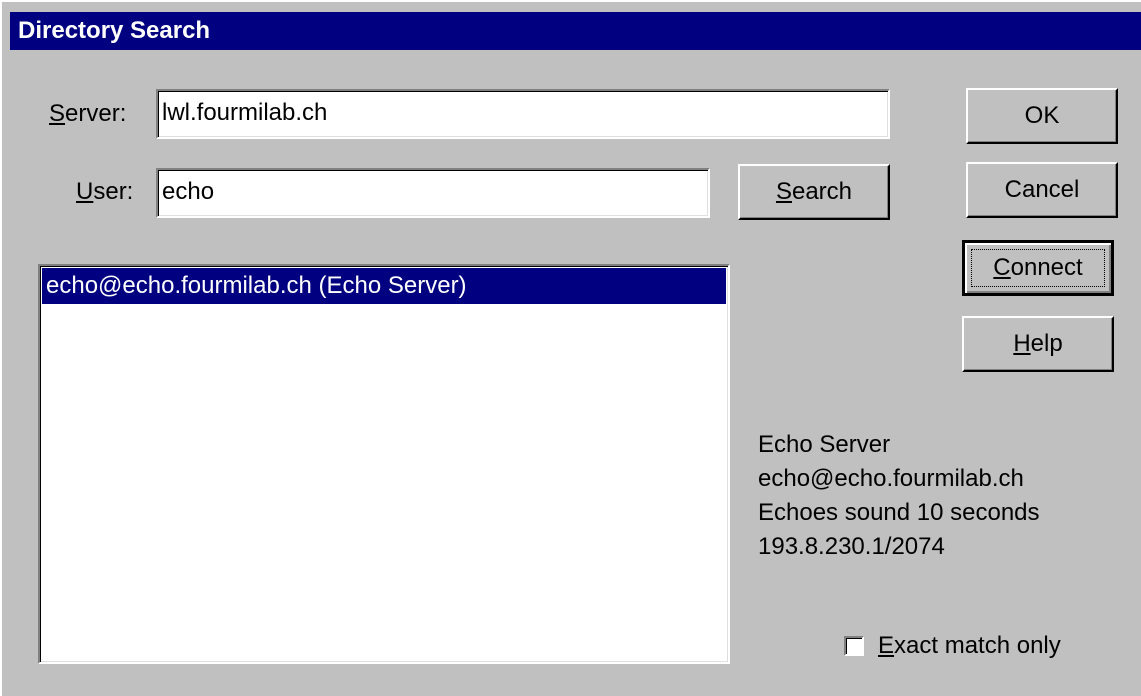 The height and width of the screenshot is (696, 1141). What do you see at coordinates (88, 113) in the screenshot?
I see `server-label: Server:` at bounding box center [88, 113].